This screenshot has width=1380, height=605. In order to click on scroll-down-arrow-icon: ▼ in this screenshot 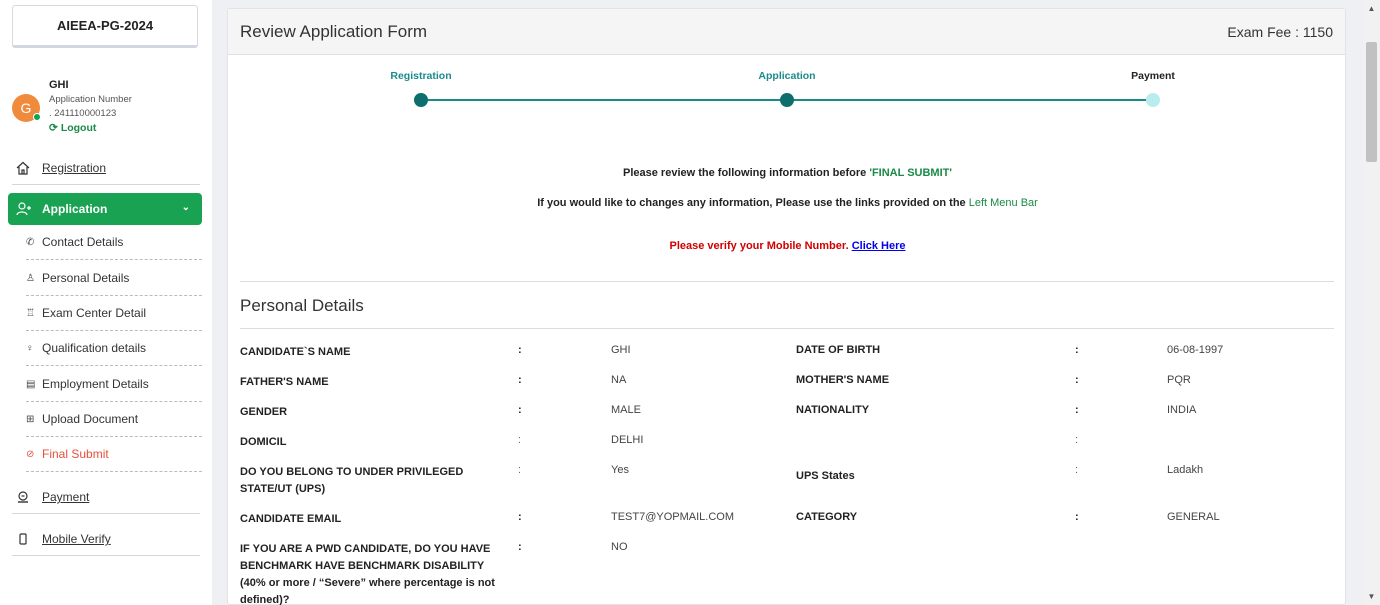, I will do `click(1371, 596)`.